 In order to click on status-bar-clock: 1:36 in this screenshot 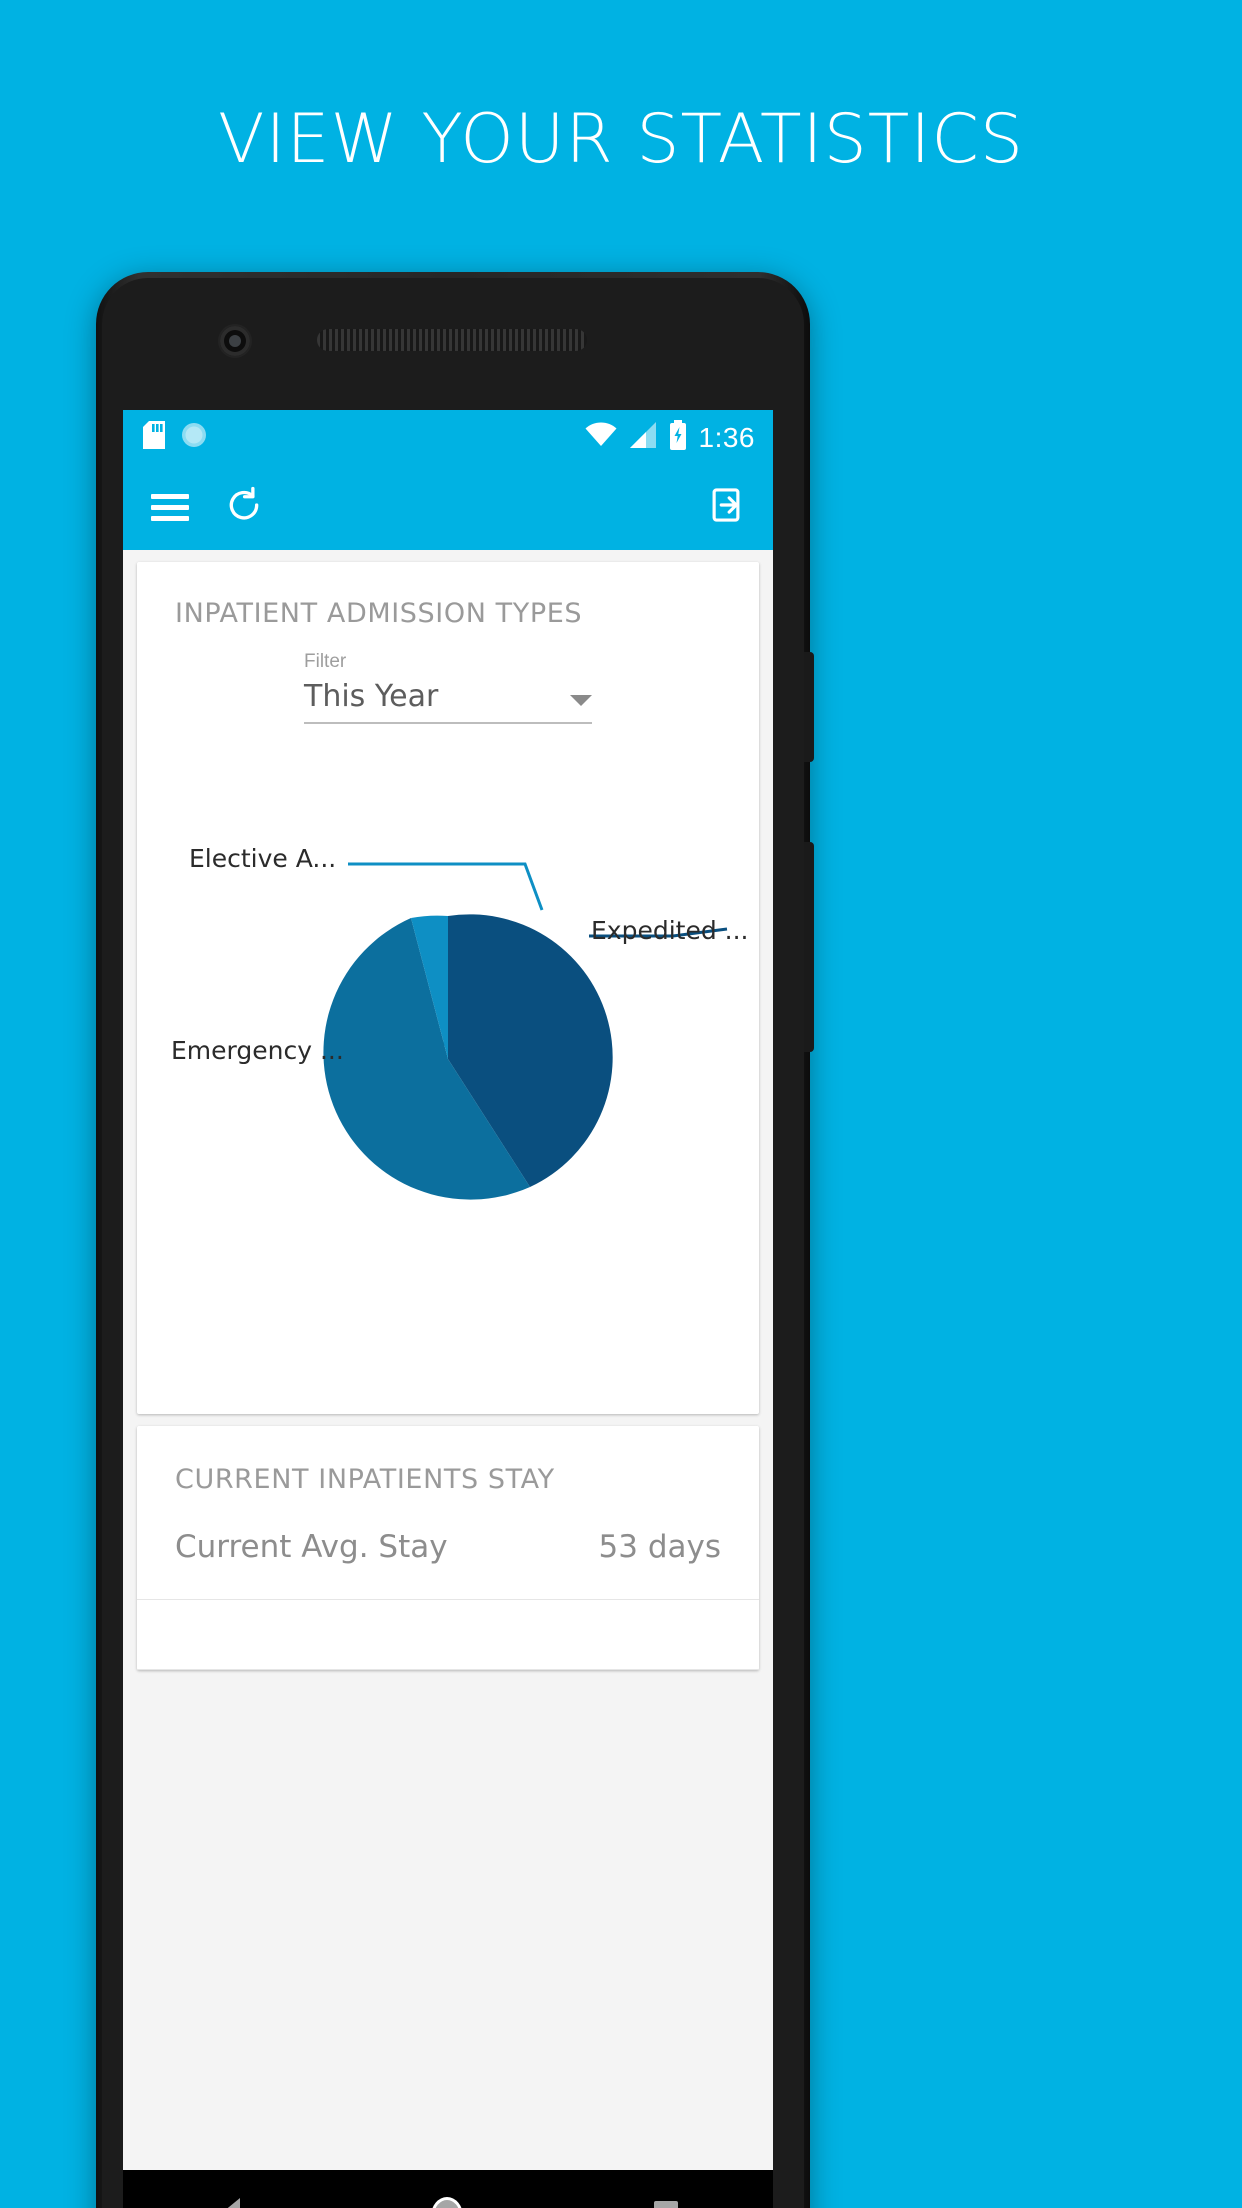, I will do `click(726, 437)`.